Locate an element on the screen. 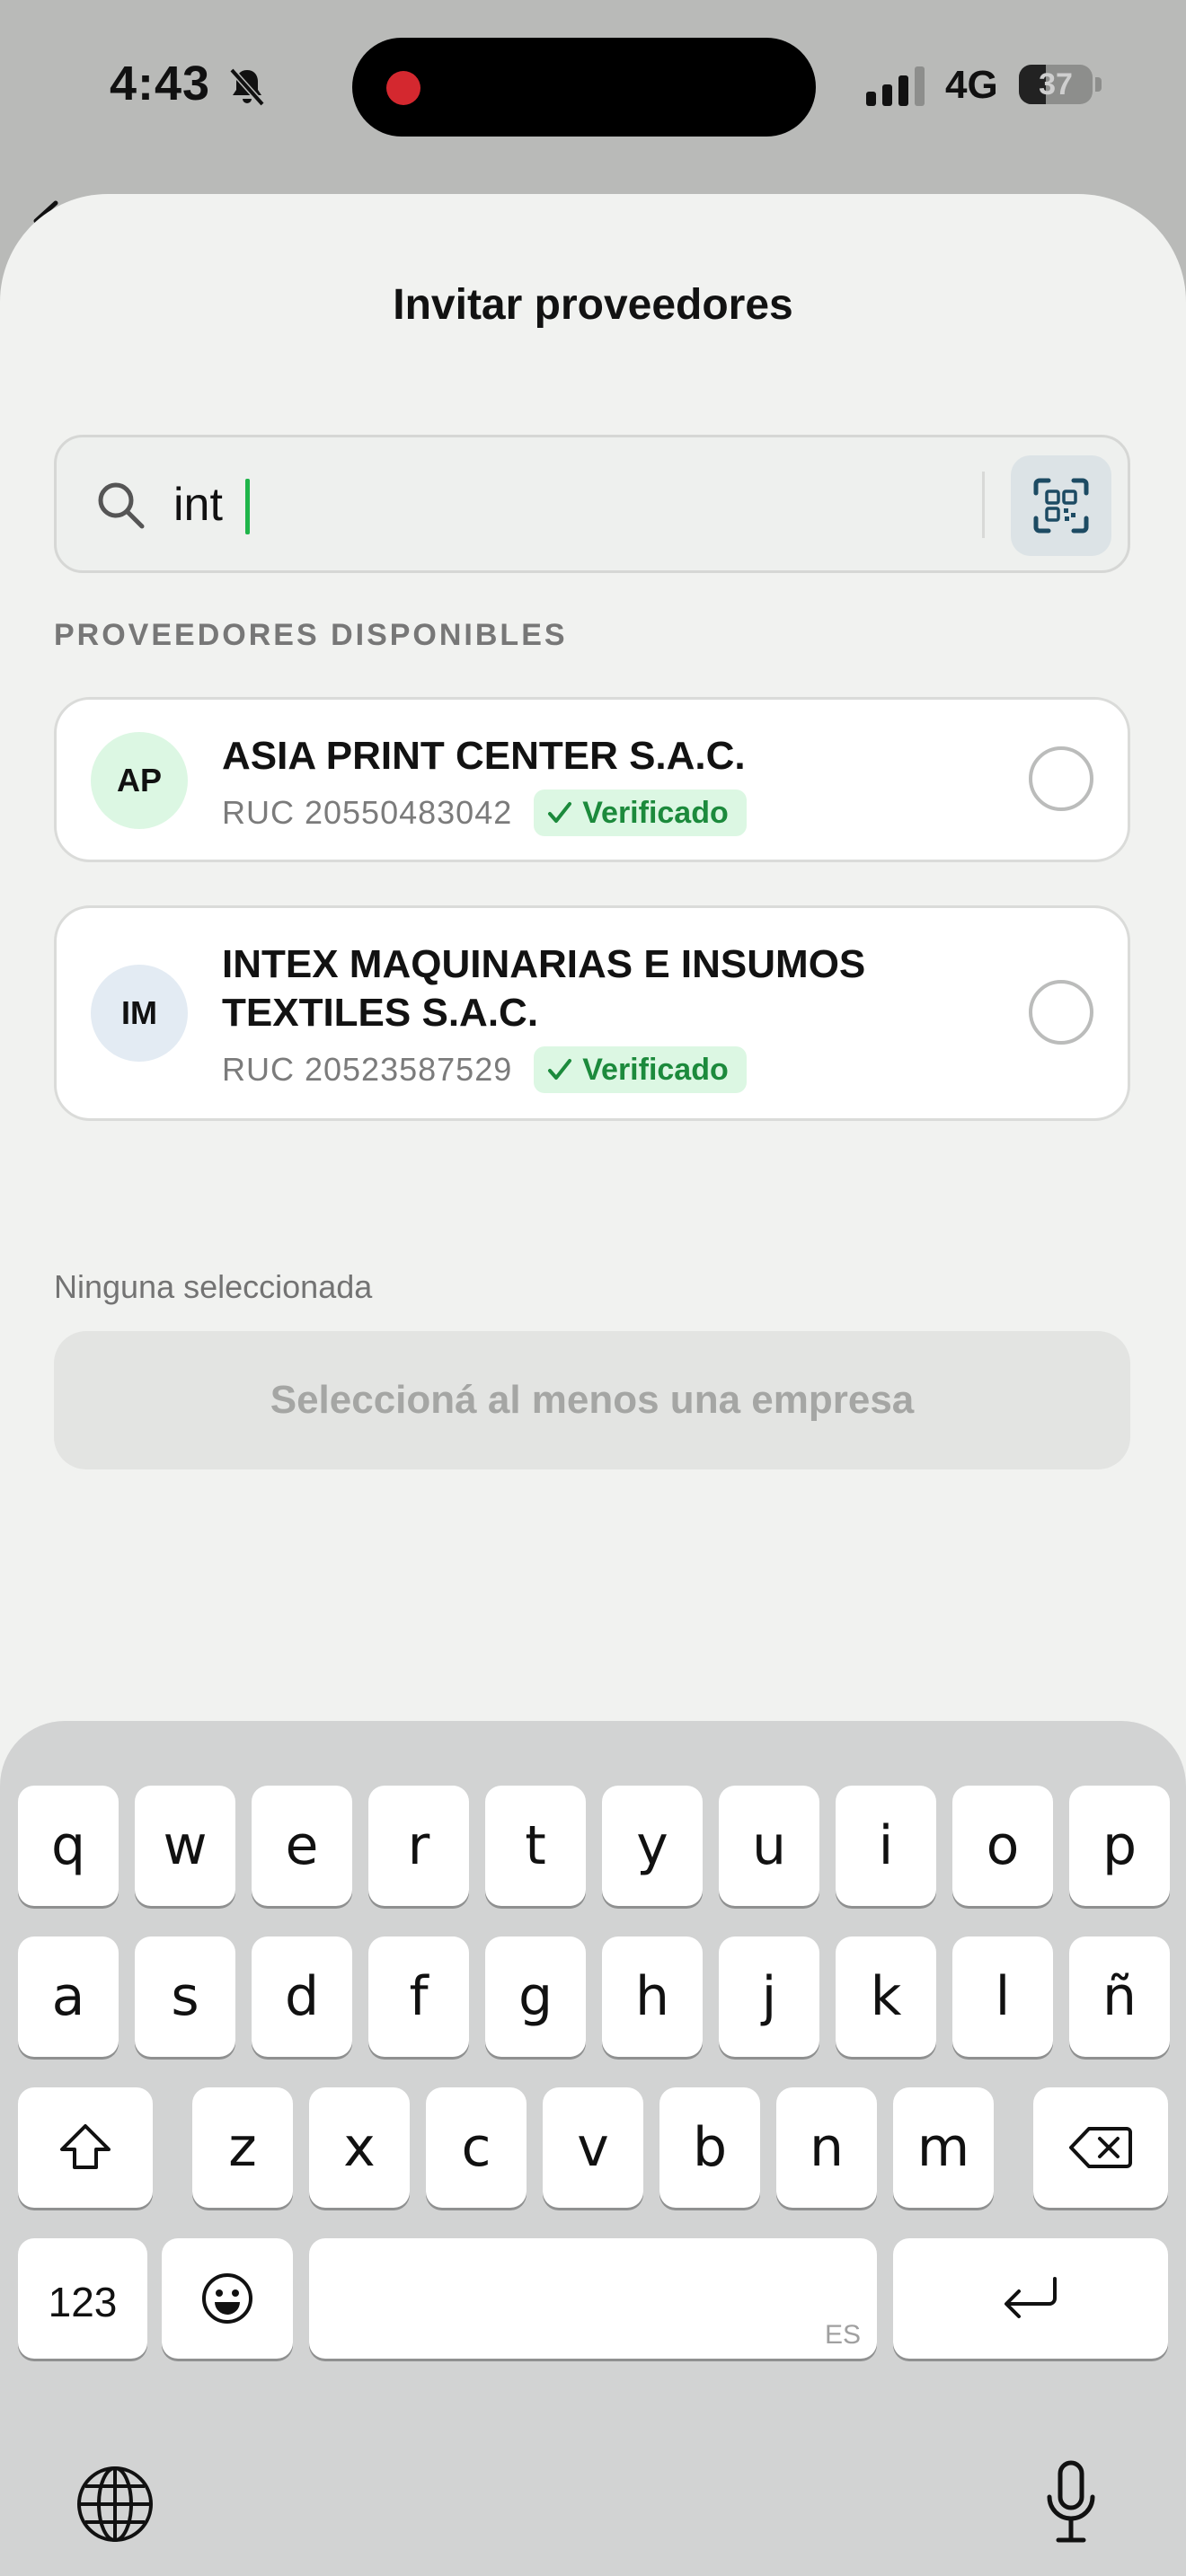  supplier-meta: RUC 20523587529 Verificado is located at coordinates (484, 1069).